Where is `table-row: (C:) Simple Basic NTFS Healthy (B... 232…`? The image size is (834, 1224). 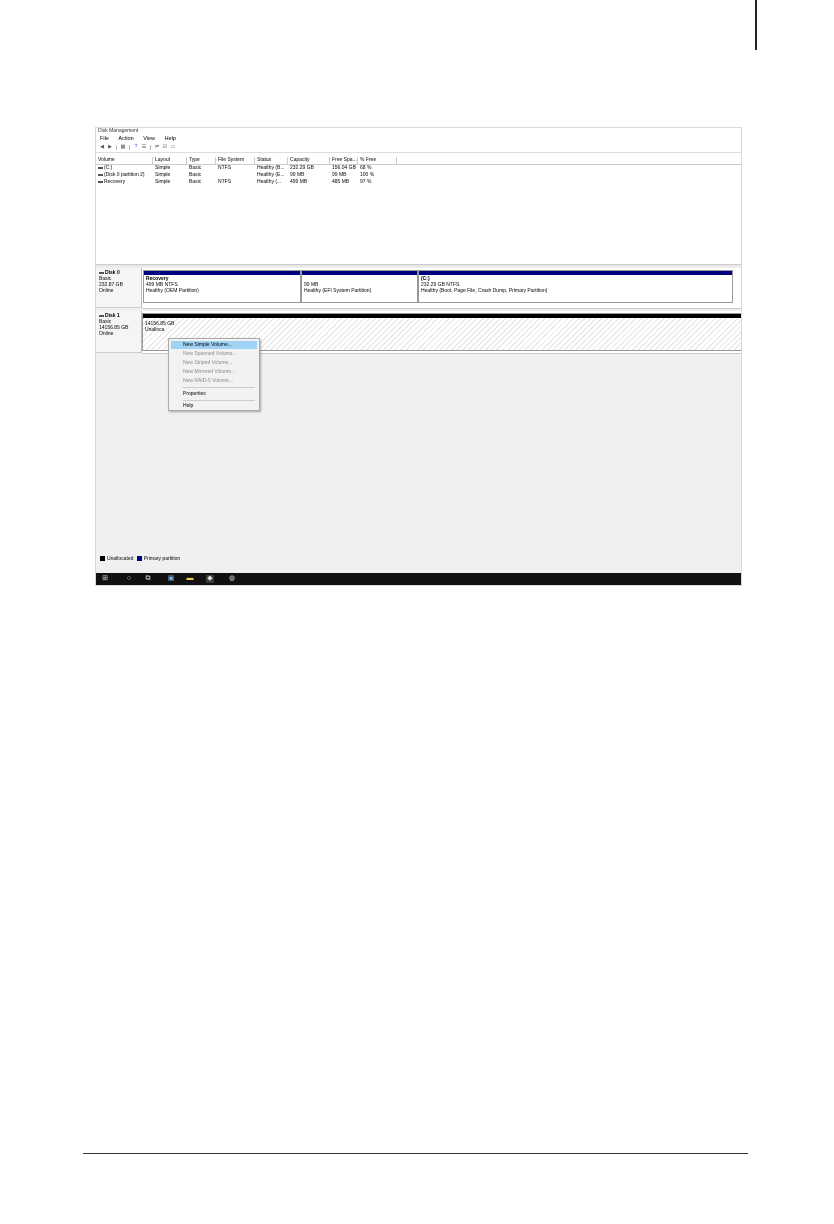 table-row: (C:) Simple Basic NTFS Healthy (B... 232… is located at coordinates (418, 168).